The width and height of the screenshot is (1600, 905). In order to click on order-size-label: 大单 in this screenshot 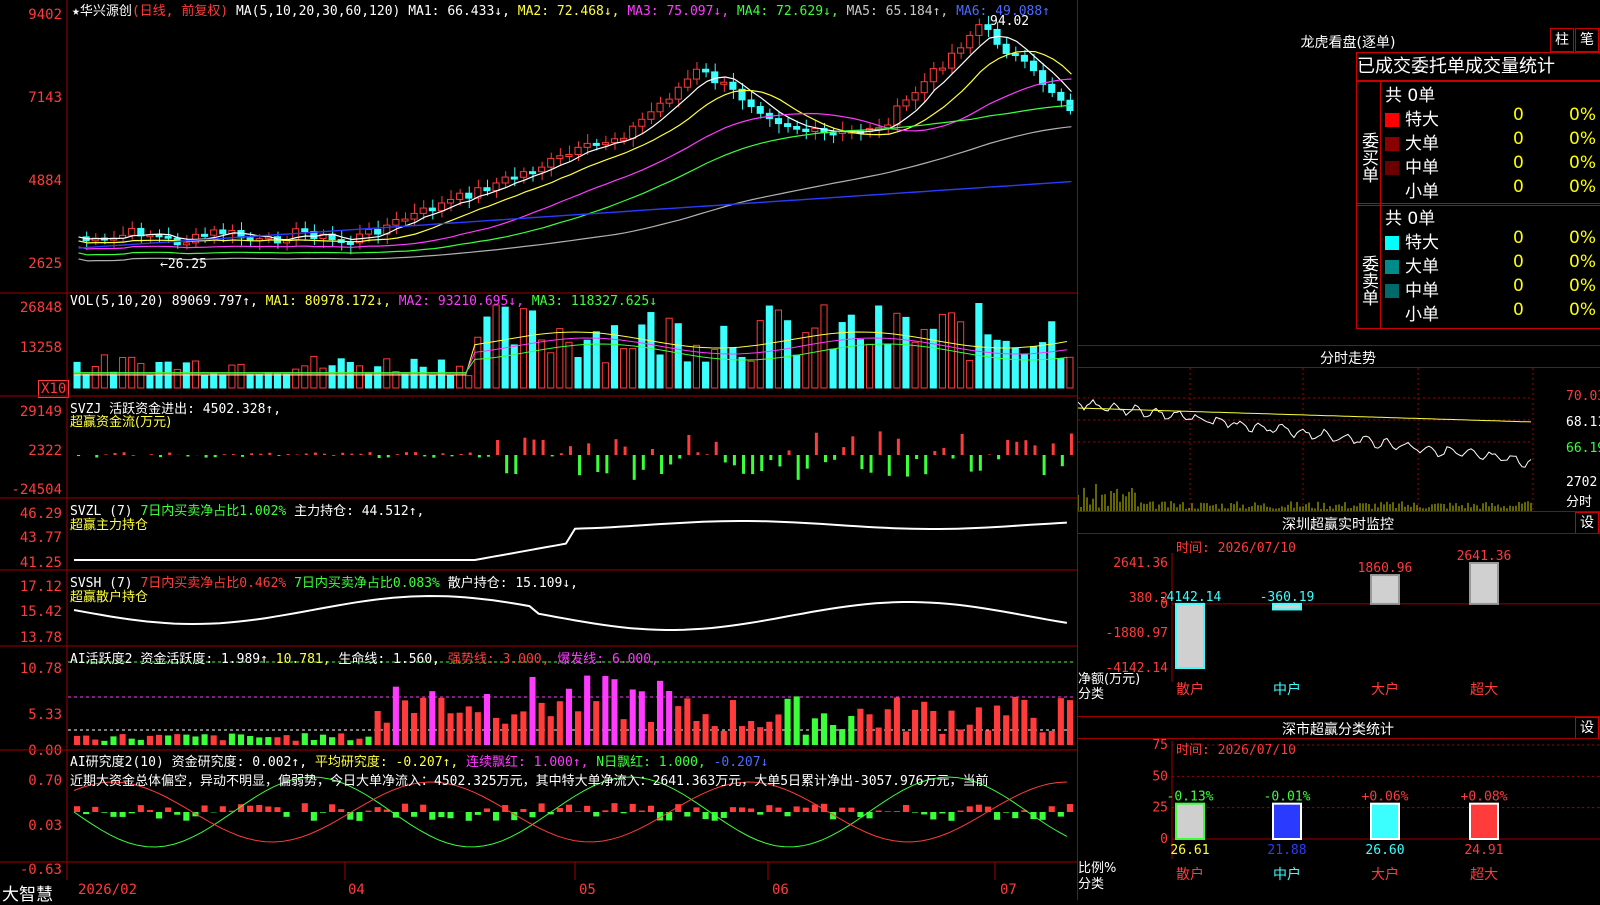, I will do `click(1422, 267)`.